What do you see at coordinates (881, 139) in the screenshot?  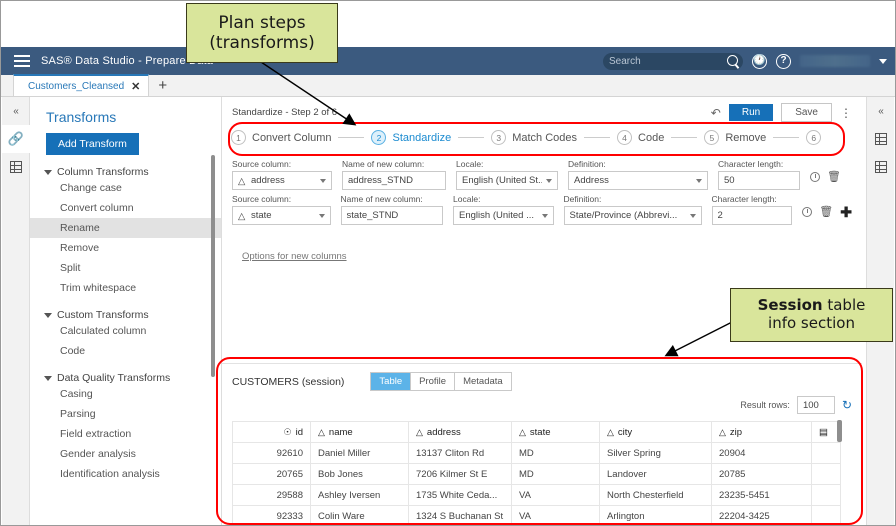 I see `properties-icon` at bounding box center [881, 139].